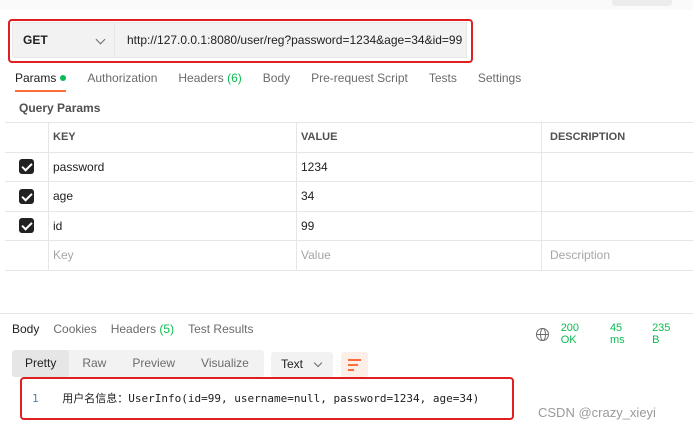 The width and height of the screenshot is (693, 432). Describe the element at coordinates (292, 364) in the screenshot. I see `format-label: Text` at that location.